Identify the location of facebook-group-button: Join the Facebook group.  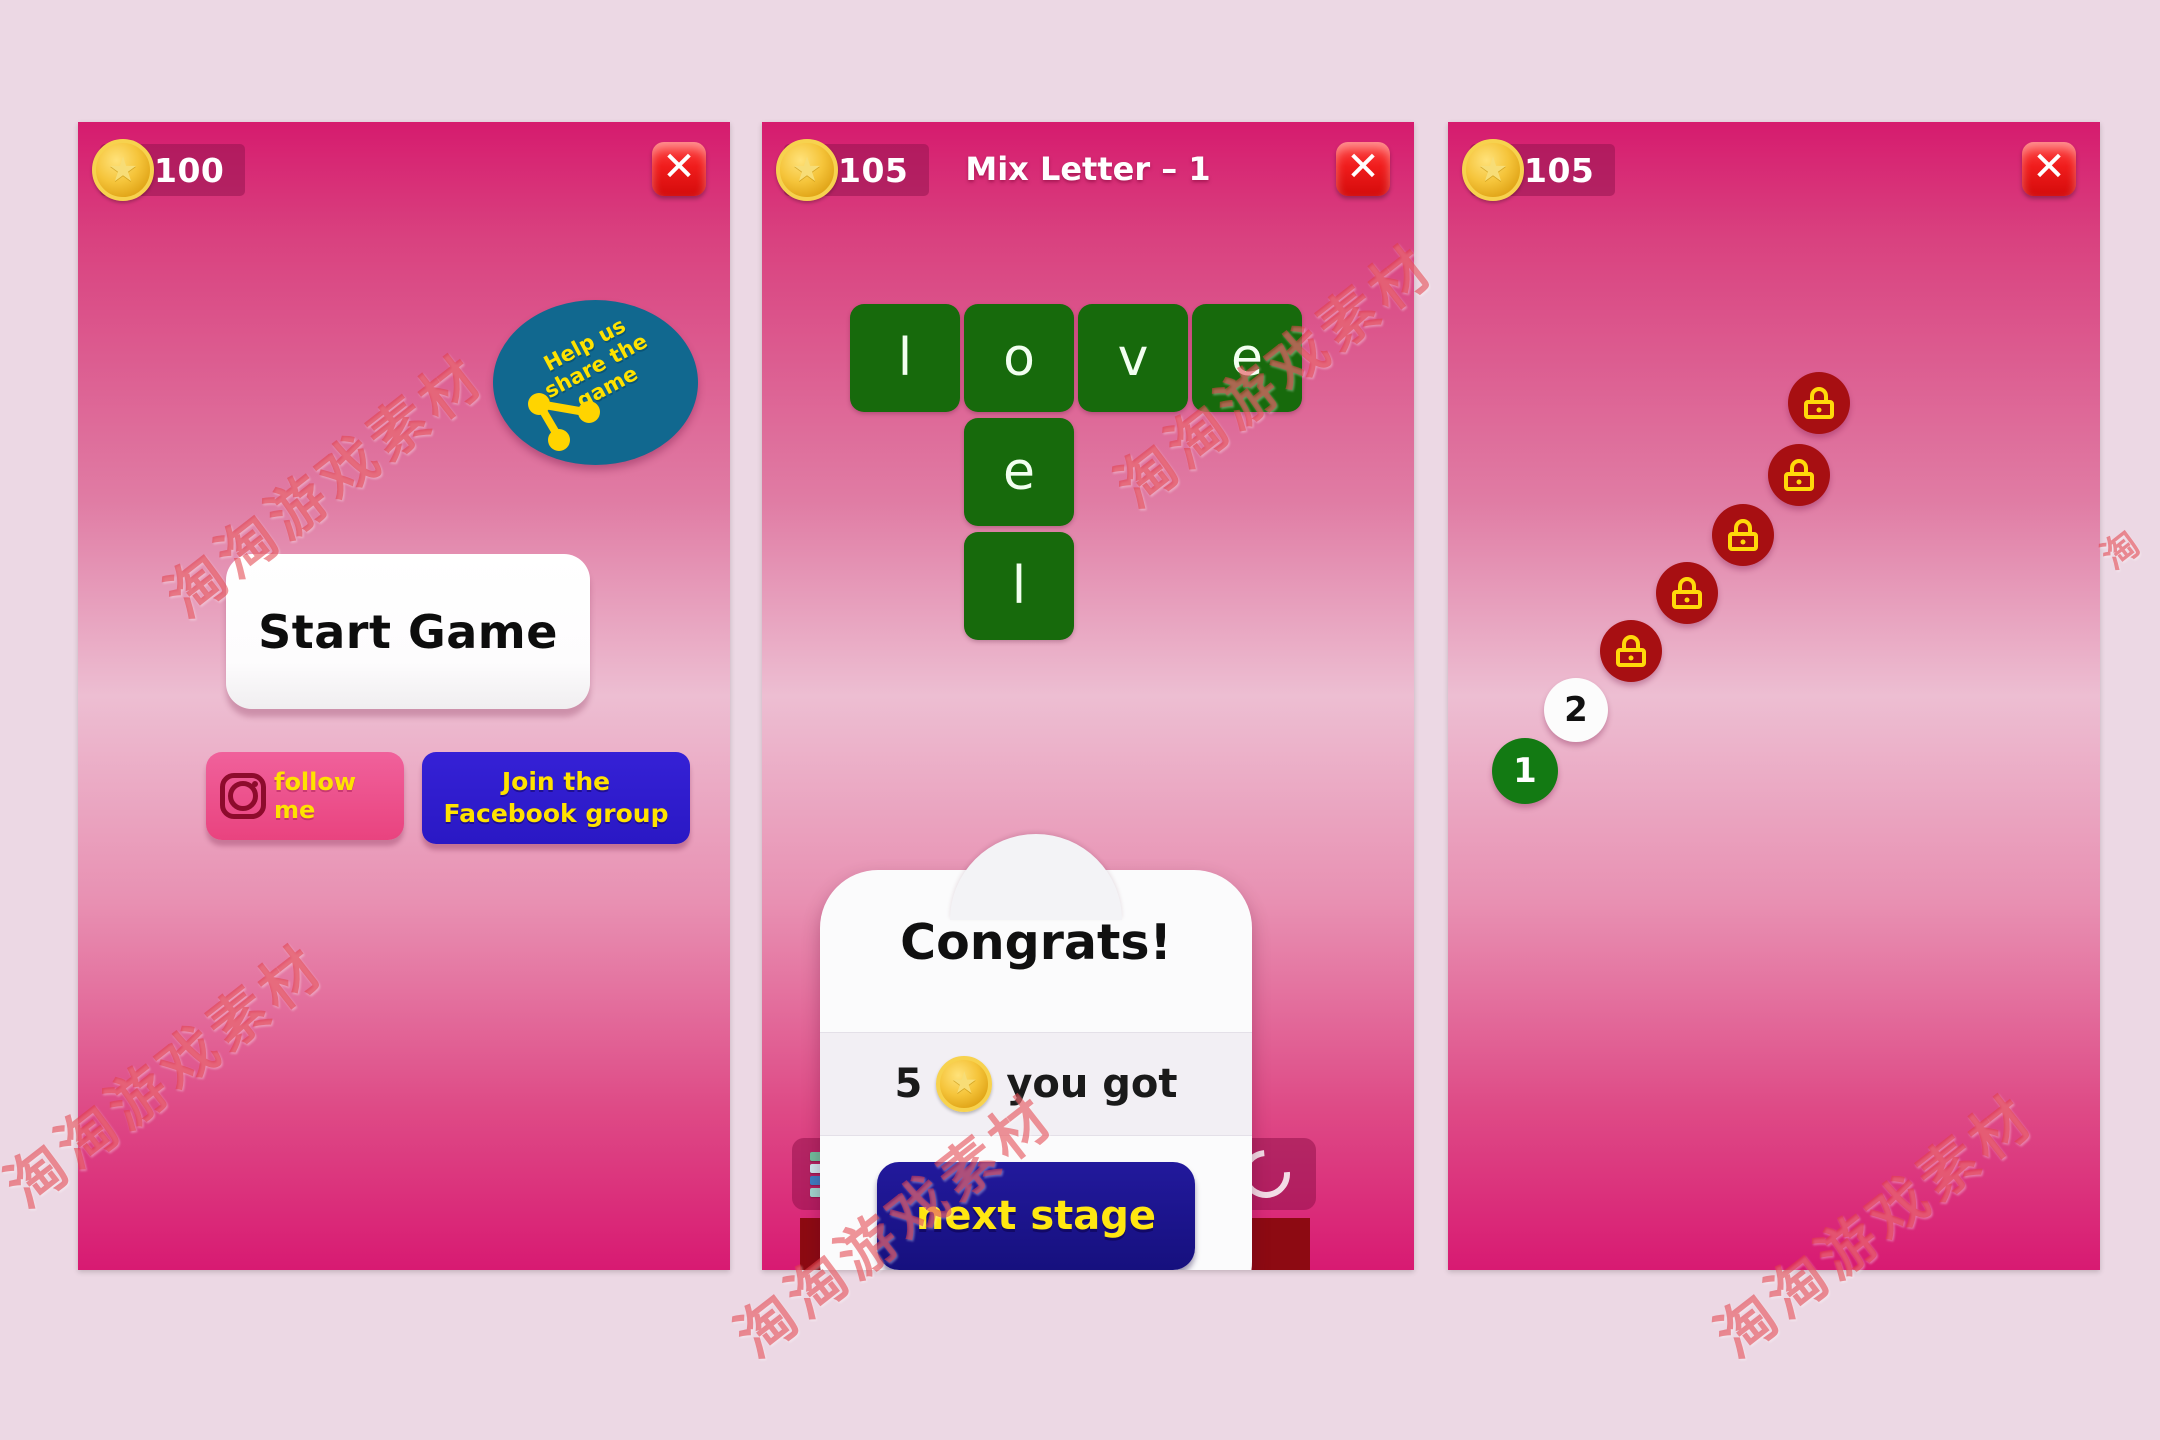
(556, 798).